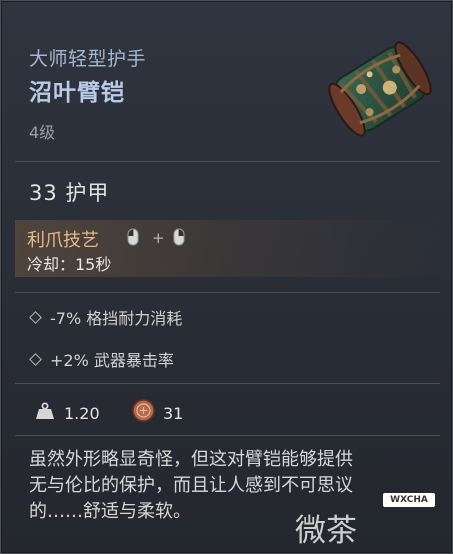 This screenshot has width=453, height=554. What do you see at coordinates (63, 240) in the screenshot?
I see `skill-name: 利爪技艺` at bounding box center [63, 240].